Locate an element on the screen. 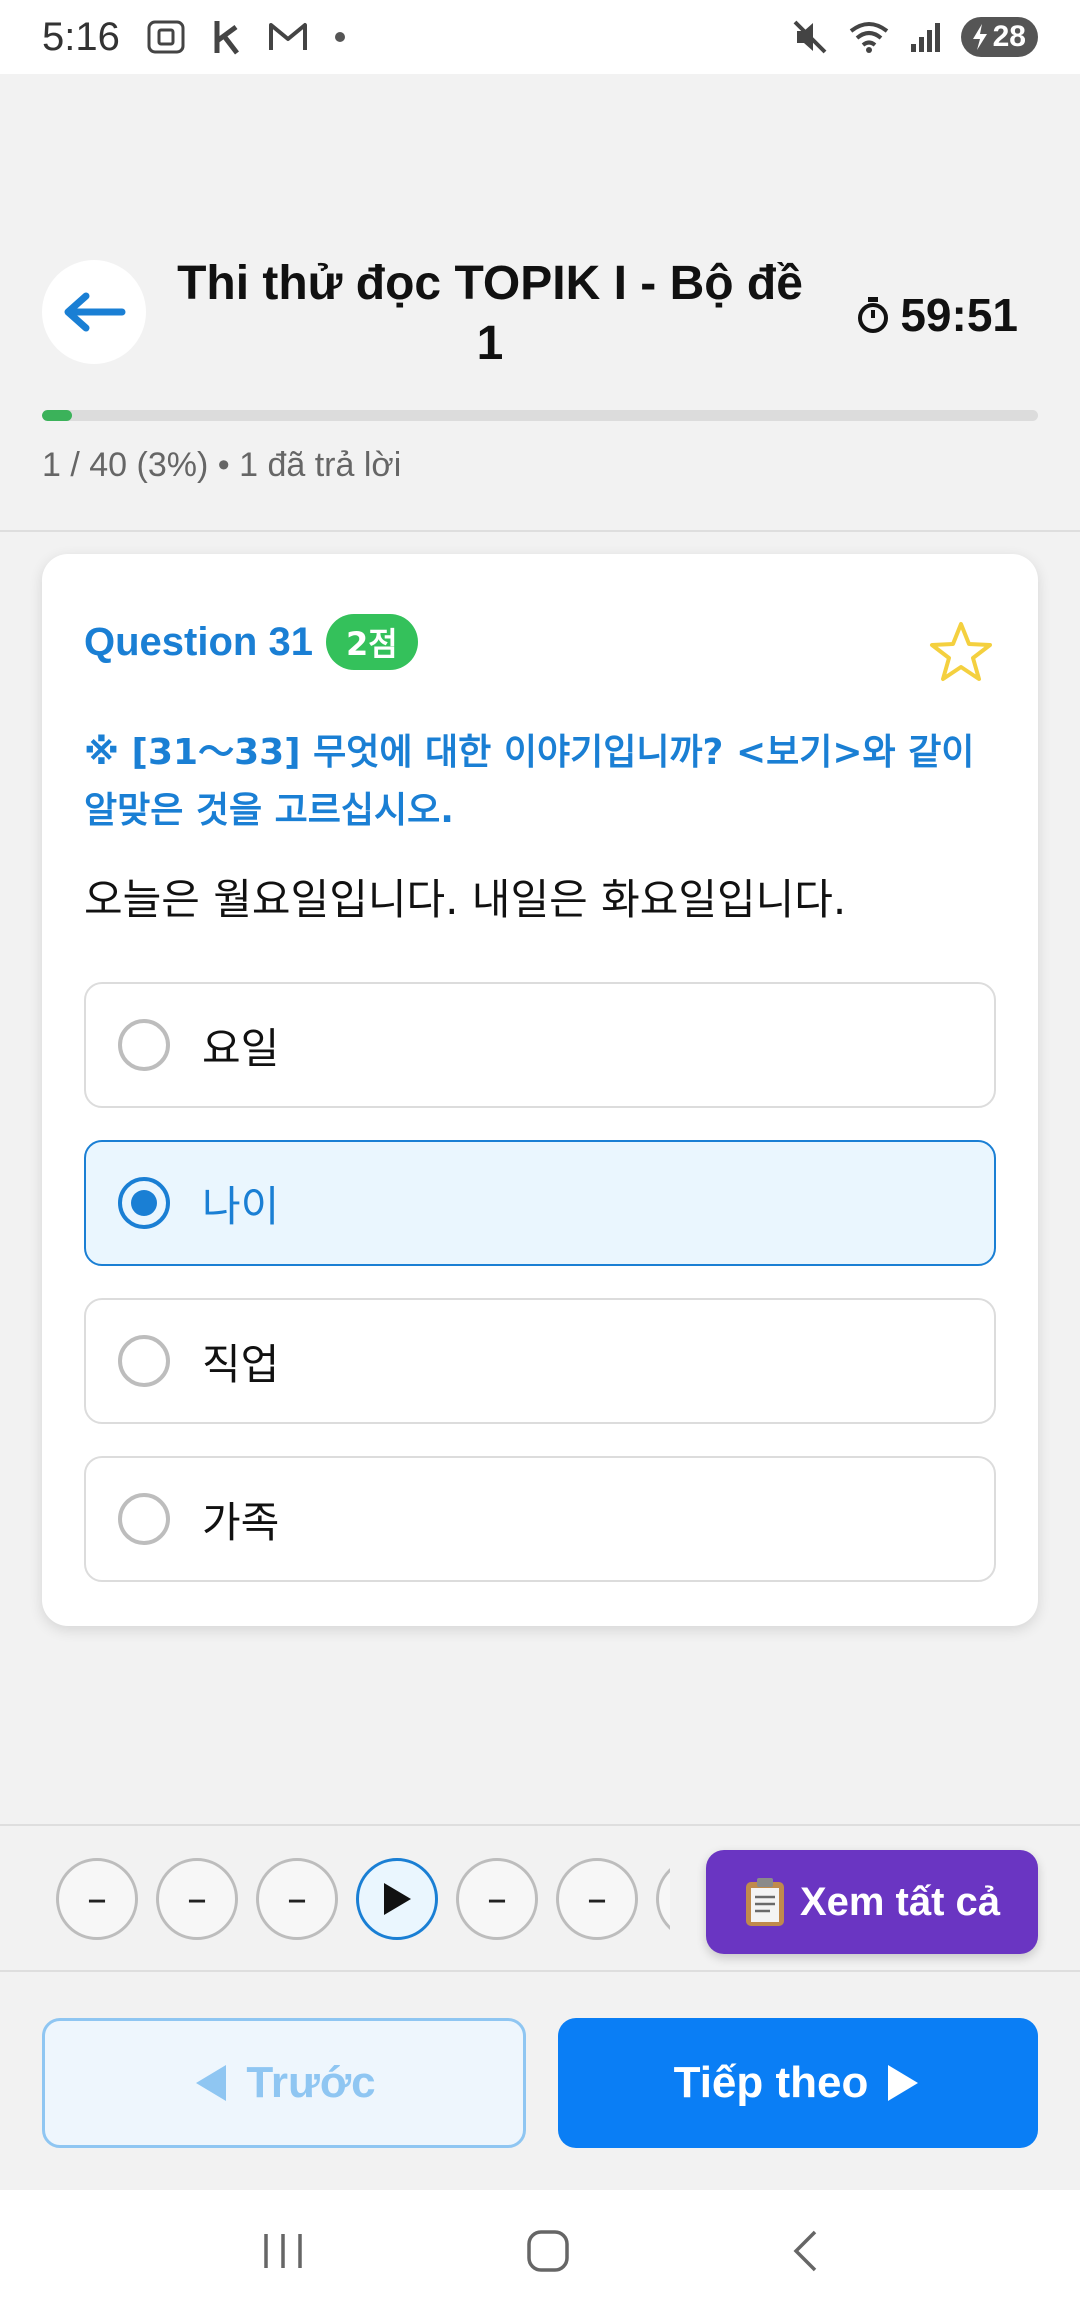 The image size is (1080, 2316). footer: Trước Tiếp theo is located at coordinates (540, 2081).